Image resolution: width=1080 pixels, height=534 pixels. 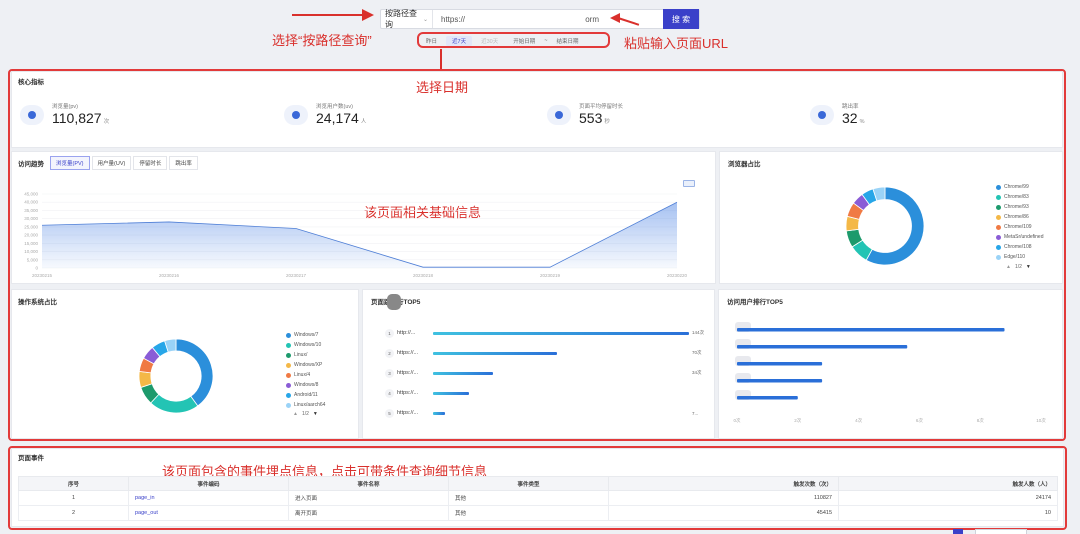 I want to click on url-input: https:// orm, so click(x=548, y=19).